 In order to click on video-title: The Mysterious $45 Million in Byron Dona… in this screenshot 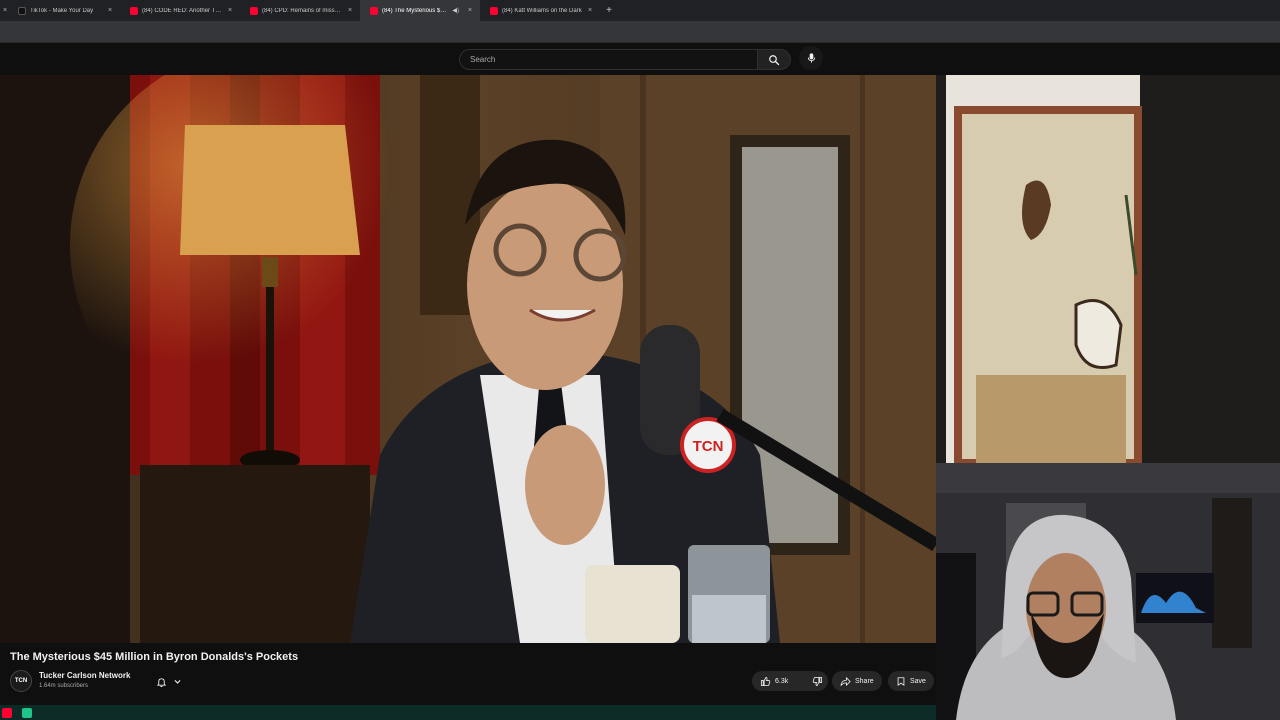, I will do `click(154, 657)`.